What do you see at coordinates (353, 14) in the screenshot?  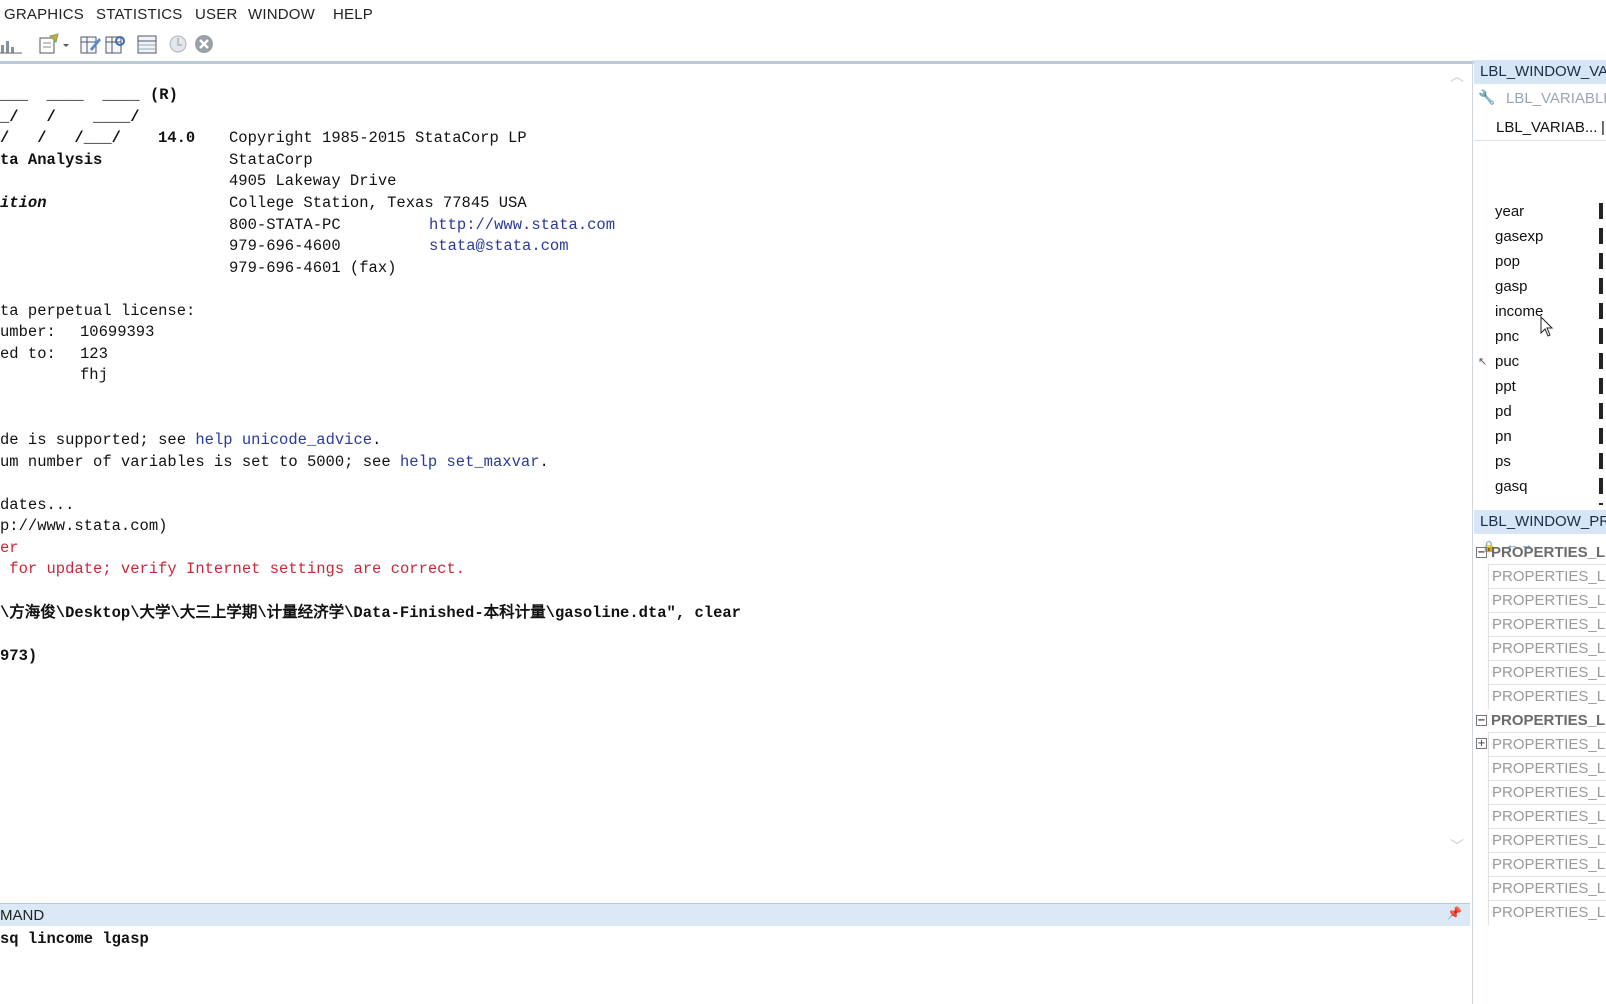 I see `menu-help: HELP` at bounding box center [353, 14].